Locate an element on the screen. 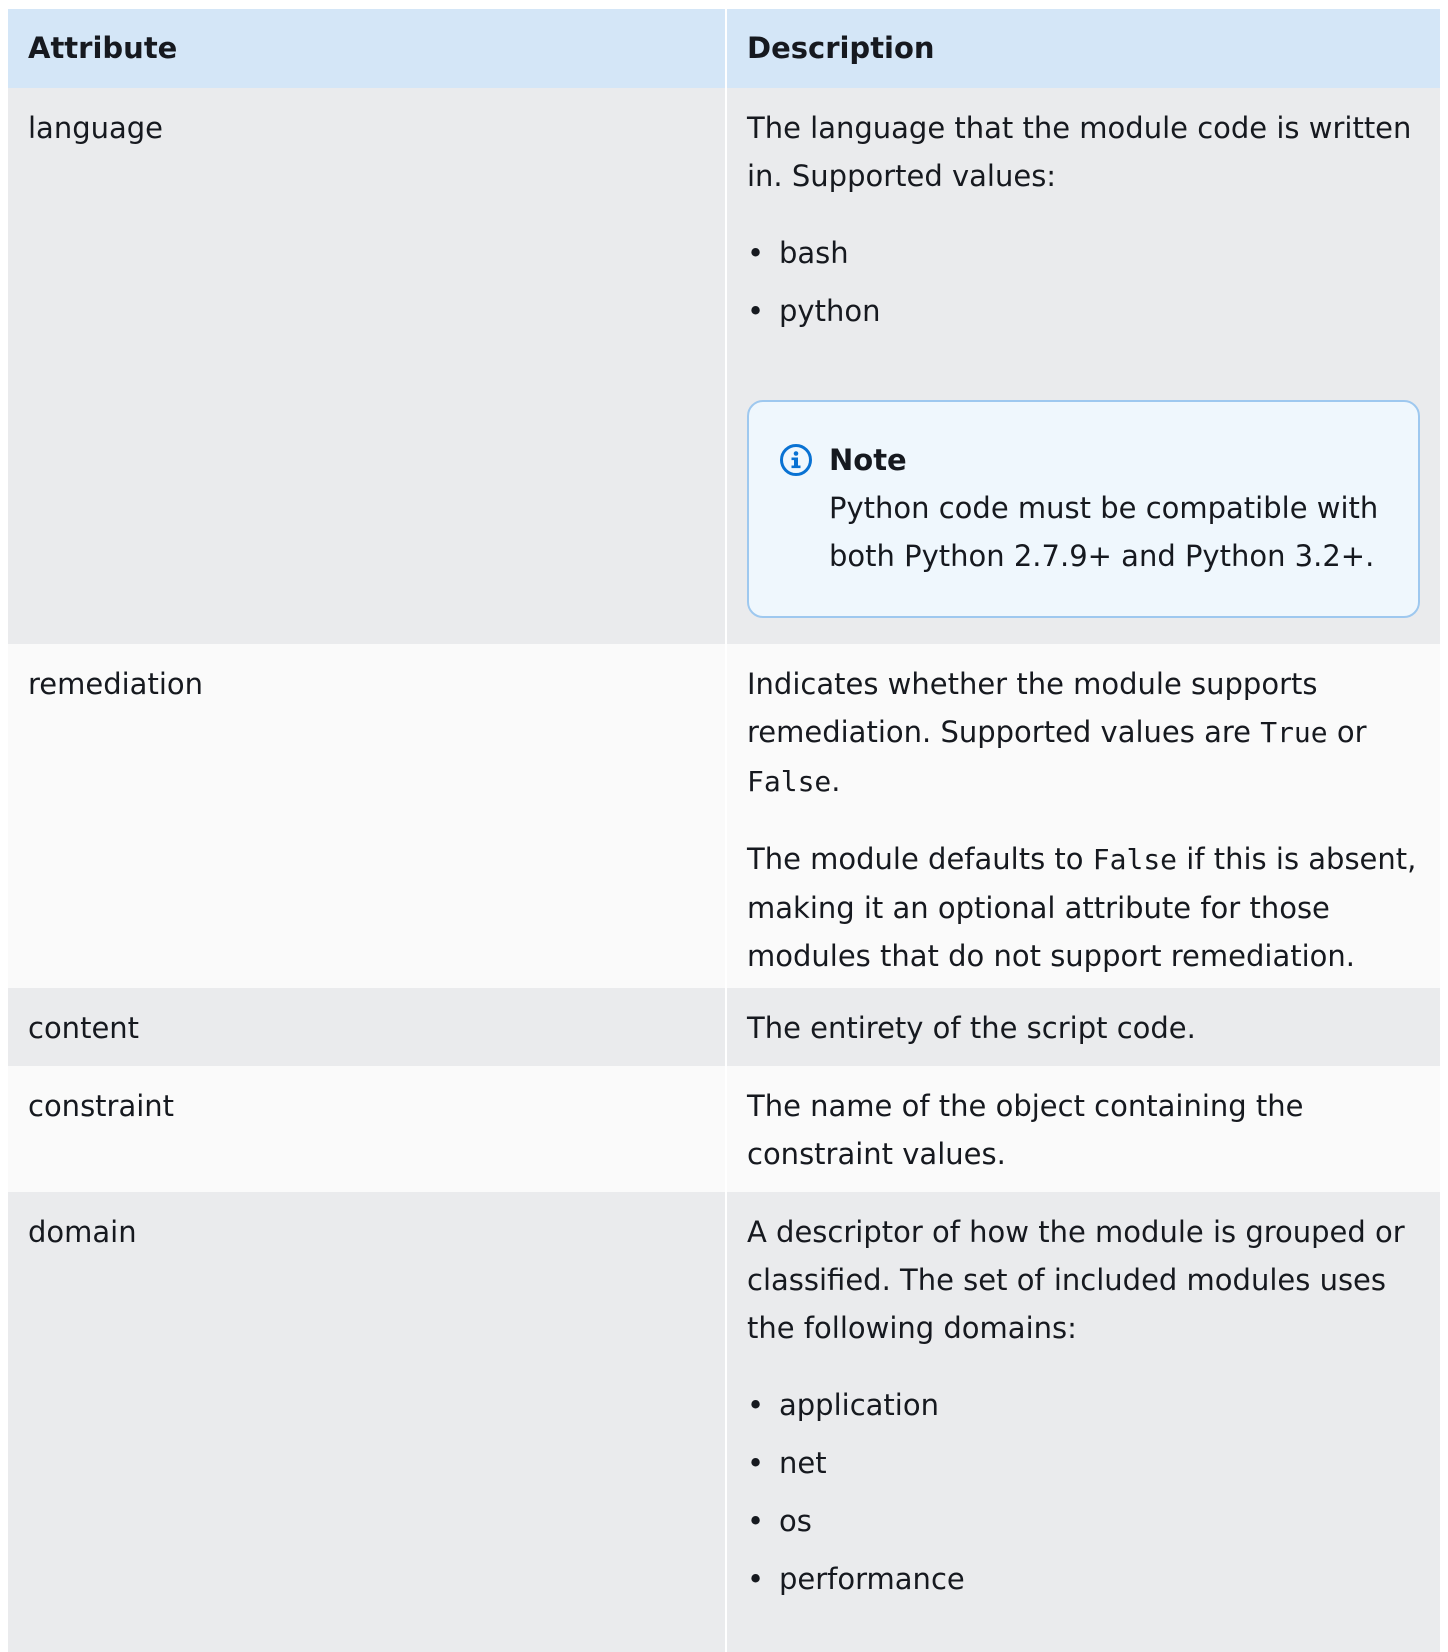 This screenshot has width=1448, height=1652. attribute-name: remediation is located at coordinates (116, 684).